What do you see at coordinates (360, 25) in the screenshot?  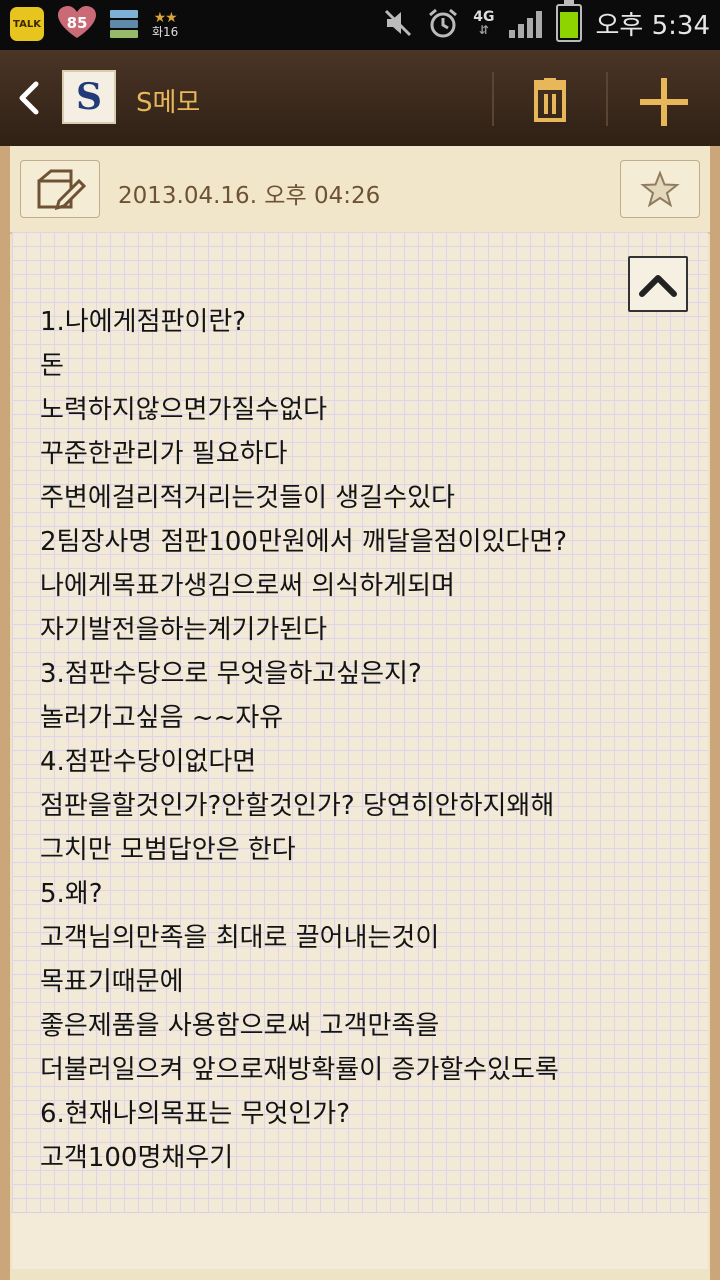 I see `status-bar: TALK 85 ★★ 화16 4G ⇵ 오후 5:34` at bounding box center [360, 25].